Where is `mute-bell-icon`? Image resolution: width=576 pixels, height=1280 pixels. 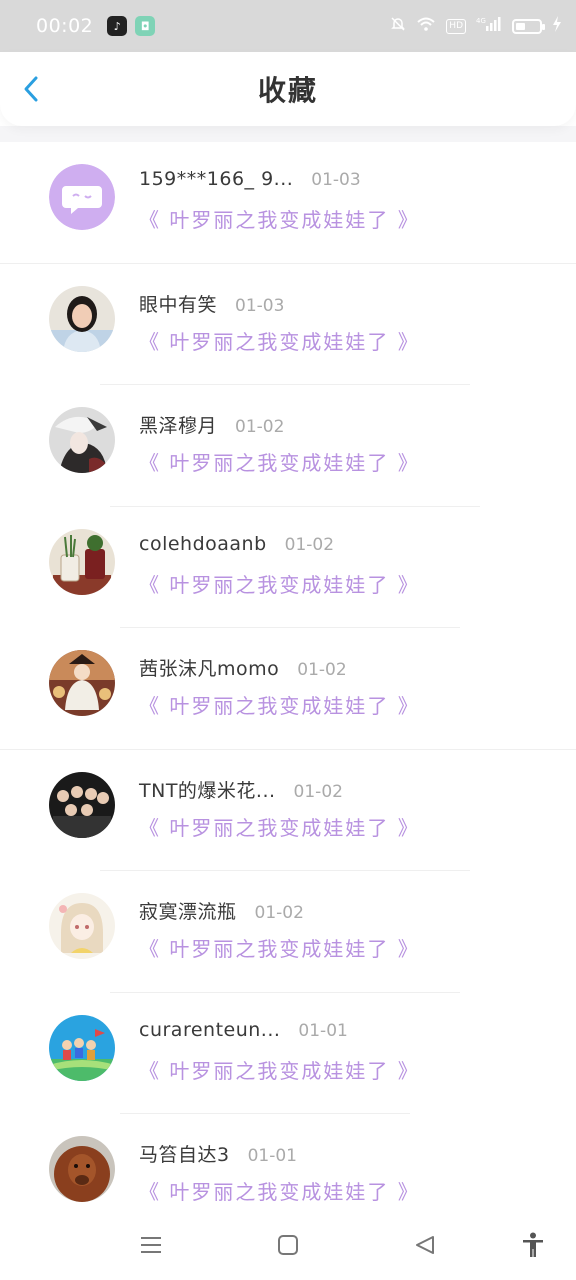 mute-bell-icon is located at coordinates (398, 26).